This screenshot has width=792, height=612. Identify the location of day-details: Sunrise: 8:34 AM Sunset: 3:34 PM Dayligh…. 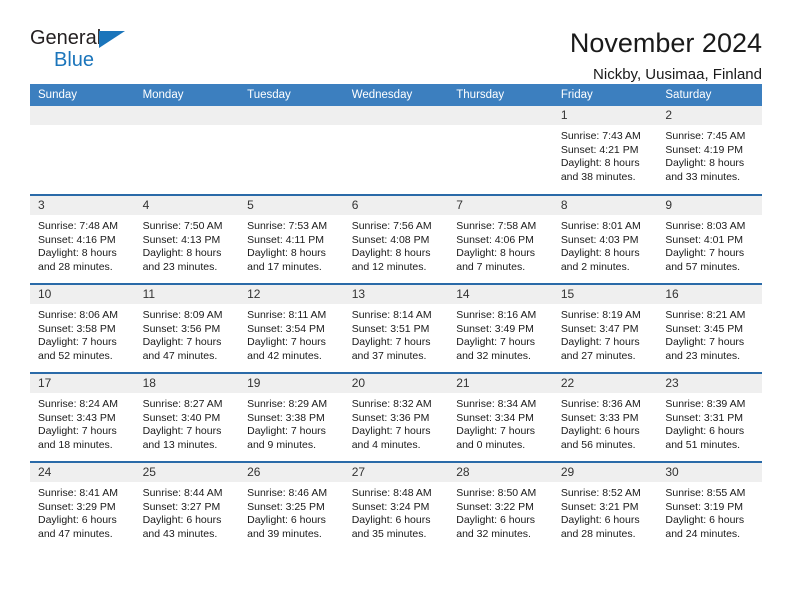
(500, 422).